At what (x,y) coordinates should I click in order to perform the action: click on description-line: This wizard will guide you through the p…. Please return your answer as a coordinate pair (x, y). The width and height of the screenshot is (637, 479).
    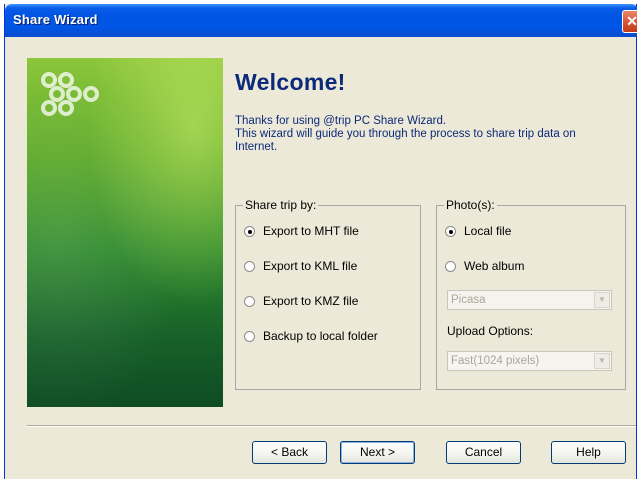
    Looking at the image, I should click on (405, 134).